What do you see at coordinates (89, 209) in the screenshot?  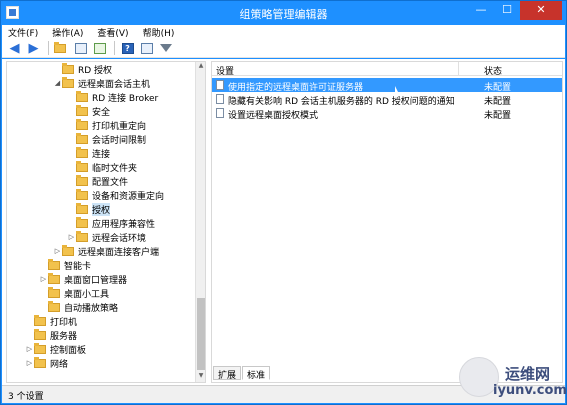 I see `tree-item: 授权` at bounding box center [89, 209].